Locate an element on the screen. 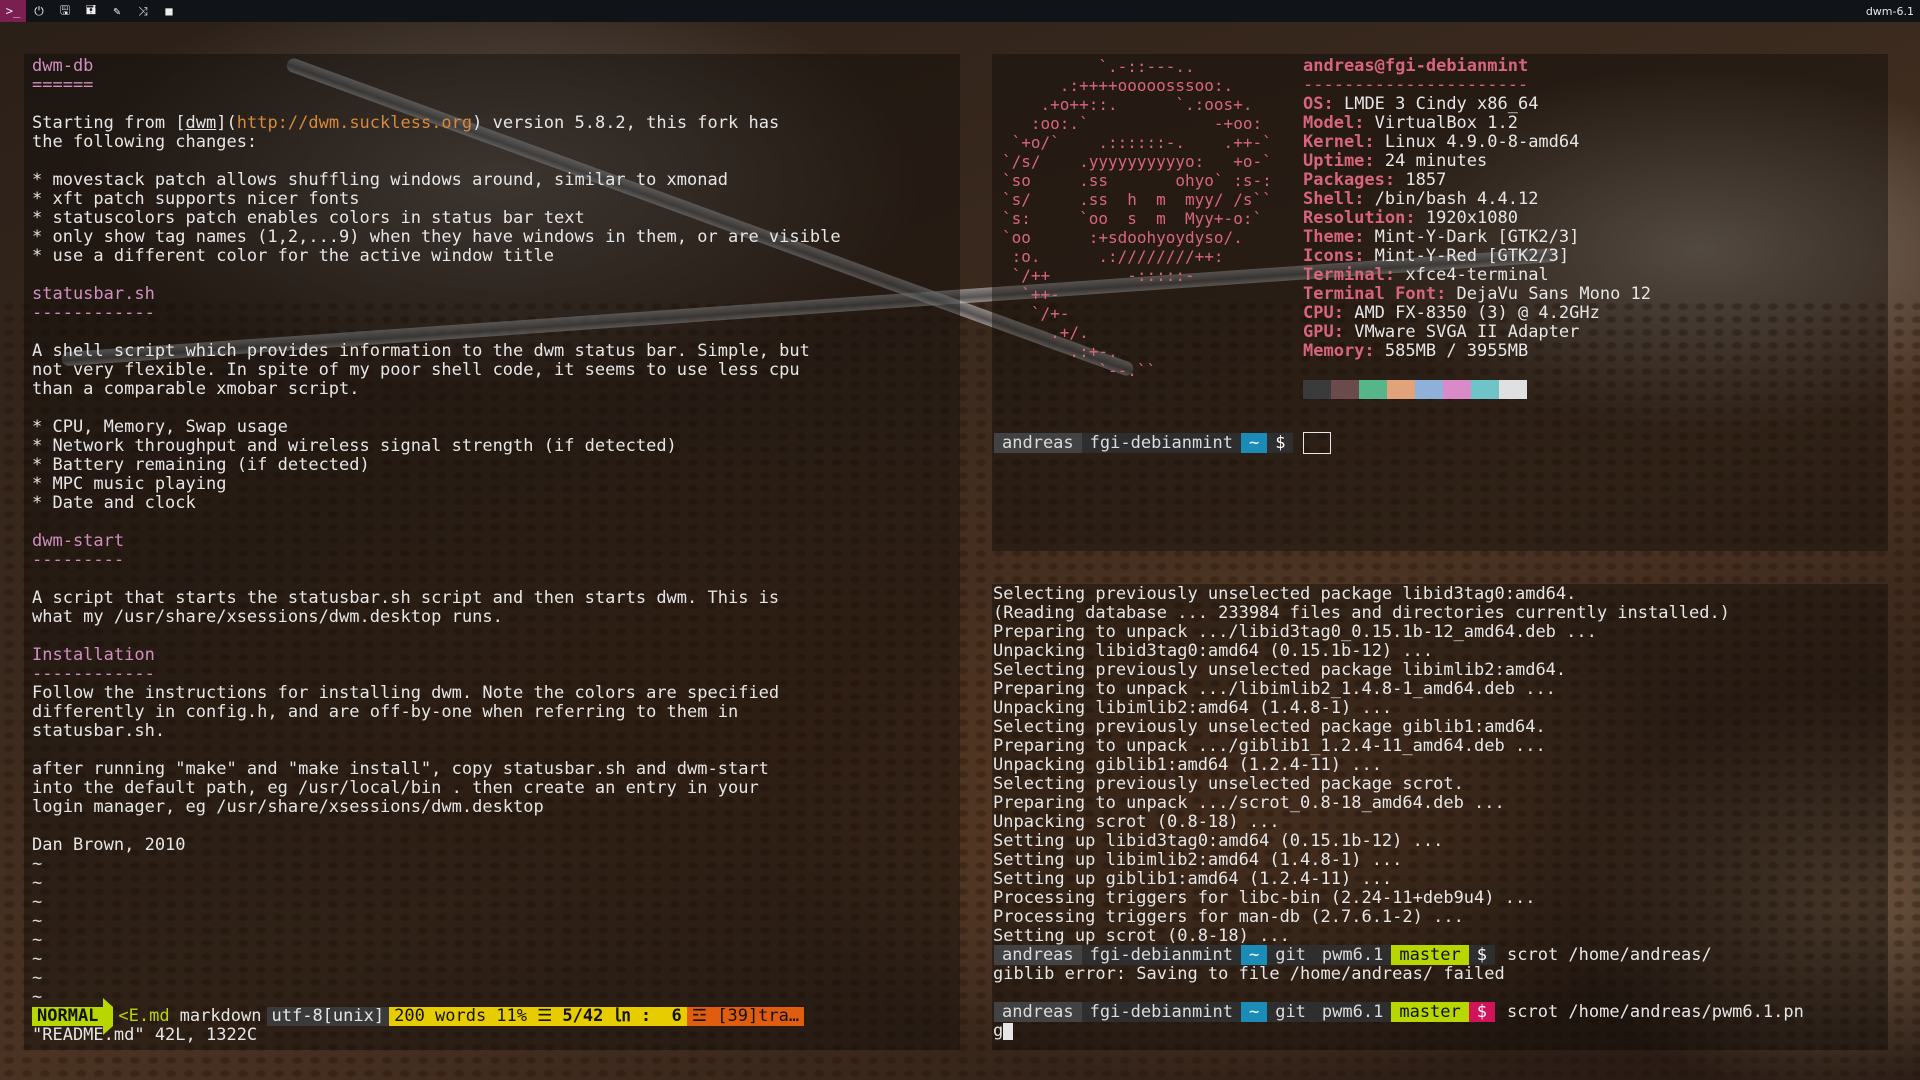 The height and width of the screenshot is (1080, 1920). info-row: Terminal: xfce4-terminal is located at coordinates (1477, 275).